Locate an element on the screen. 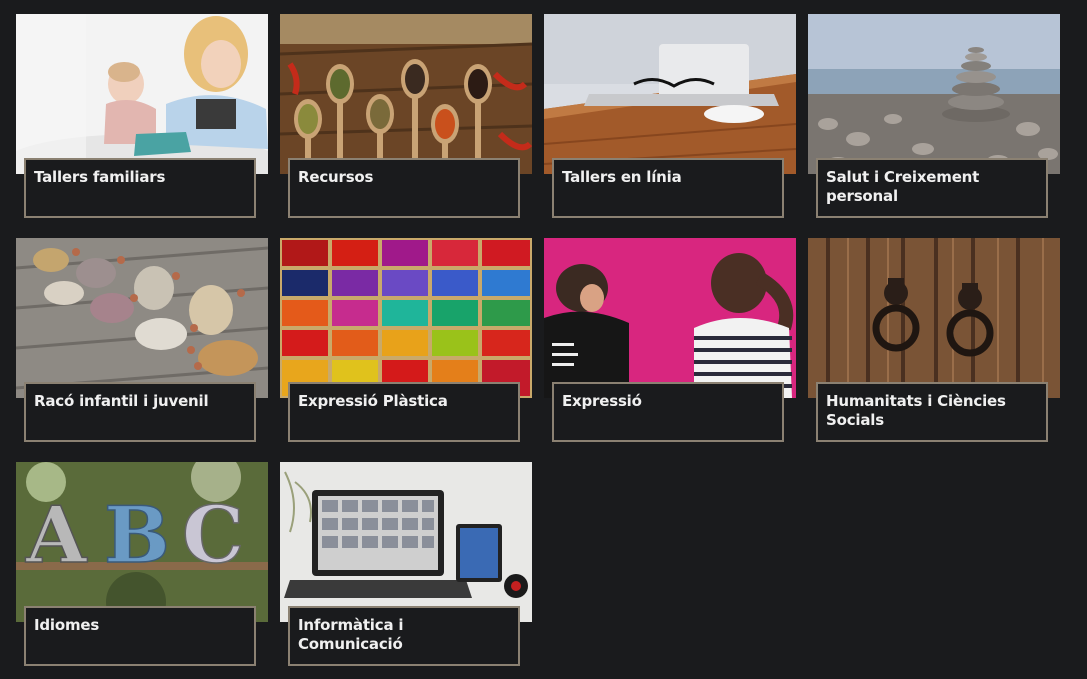 The image size is (1087, 679). svg-text: C is located at coordinates (213, 535).